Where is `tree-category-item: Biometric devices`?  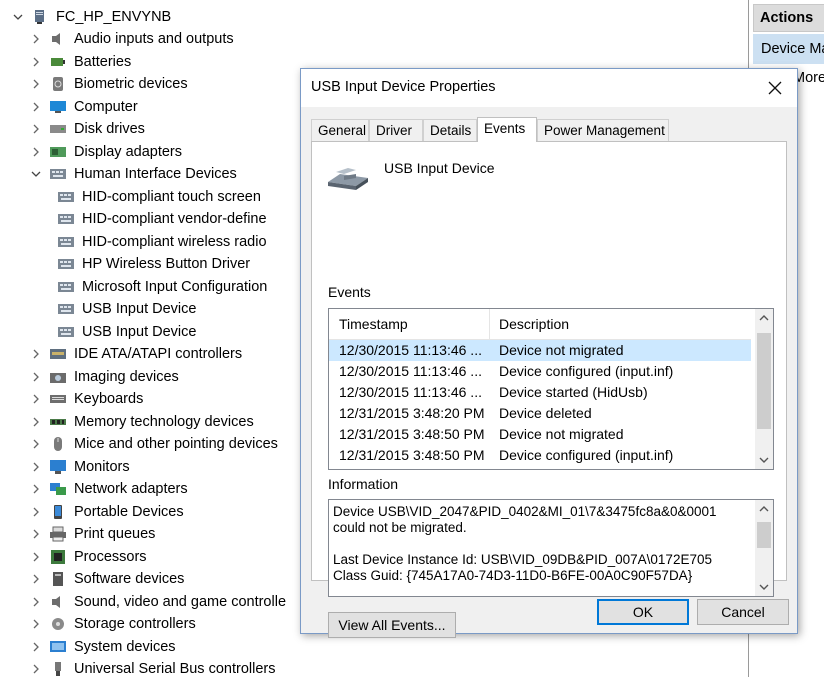
tree-category-item: Biometric devices is located at coordinates (108, 84).